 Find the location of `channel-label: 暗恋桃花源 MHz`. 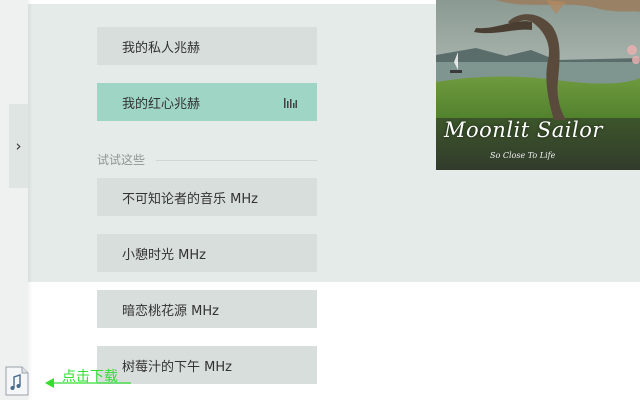

channel-label: 暗恋桃花源 MHz is located at coordinates (170, 311).